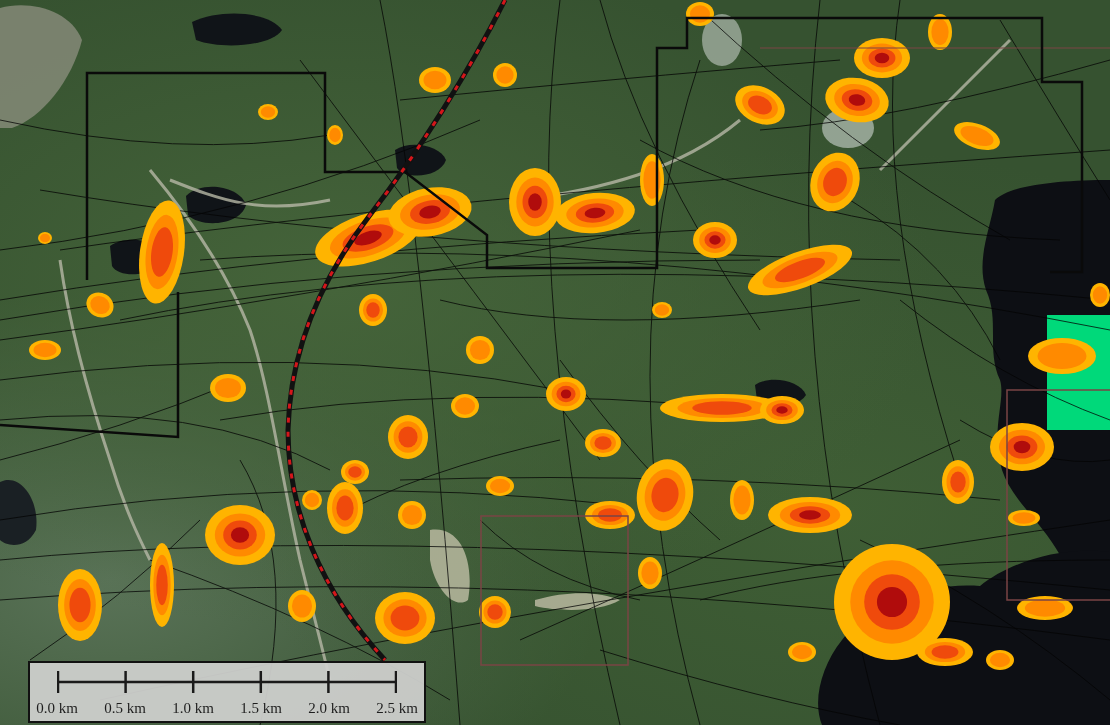 Image resolution: width=1110 pixels, height=725 pixels. Describe the element at coordinates (57, 708) in the screenshot. I see `scale-label: 0.0 km` at that location.